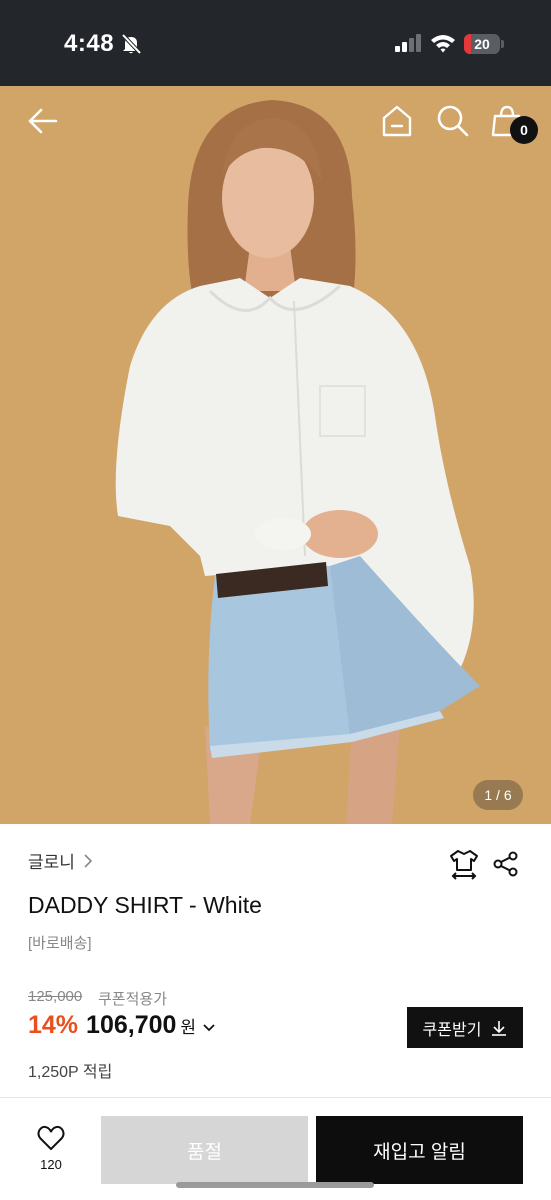 Image resolution: width=551 pixels, height=1200 pixels. Describe the element at coordinates (131, 44) in the screenshot. I see `bell-muted-icon` at that location.